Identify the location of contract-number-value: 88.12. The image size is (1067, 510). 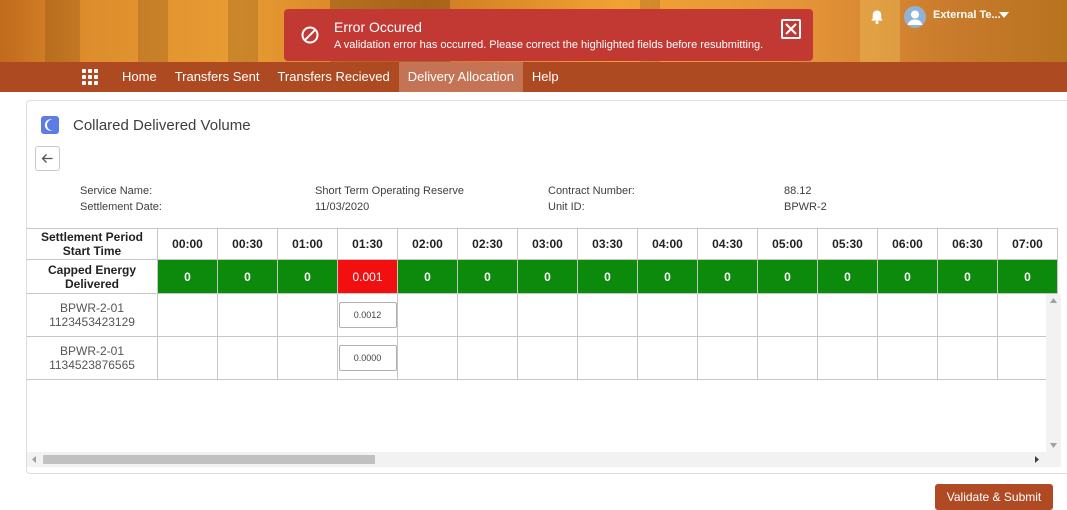
(798, 191).